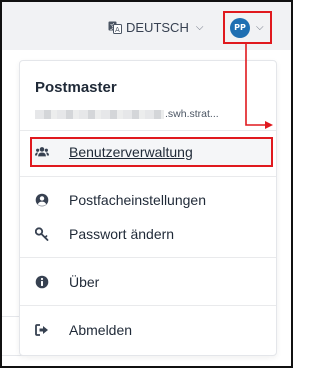 The height and width of the screenshot is (368, 320). What do you see at coordinates (84, 282) in the screenshot?
I see `menu-item-label: Über` at bounding box center [84, 282].